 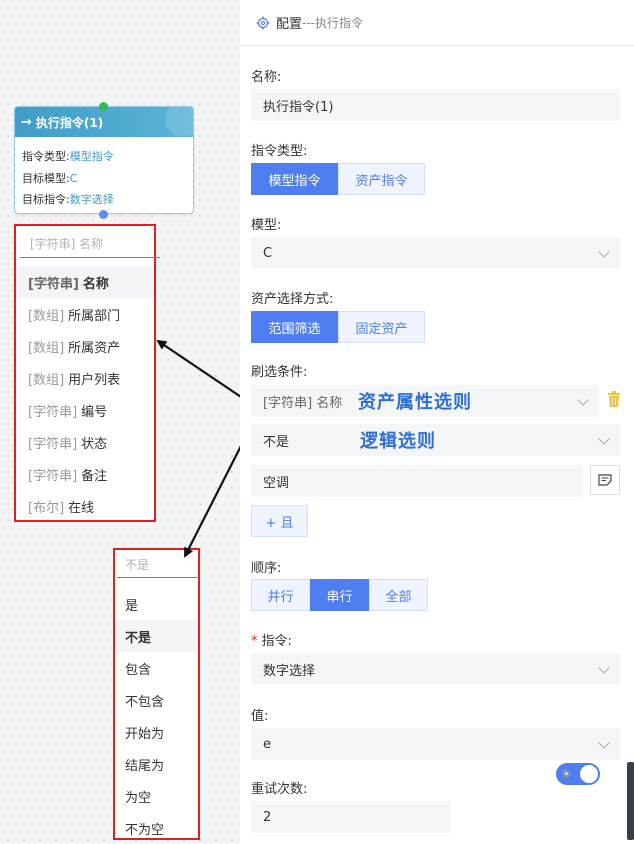 What do you see at coordinates (435, 669) in the screenshot?
I see `command-select: 数字选择` at bounding box center [435, 669].